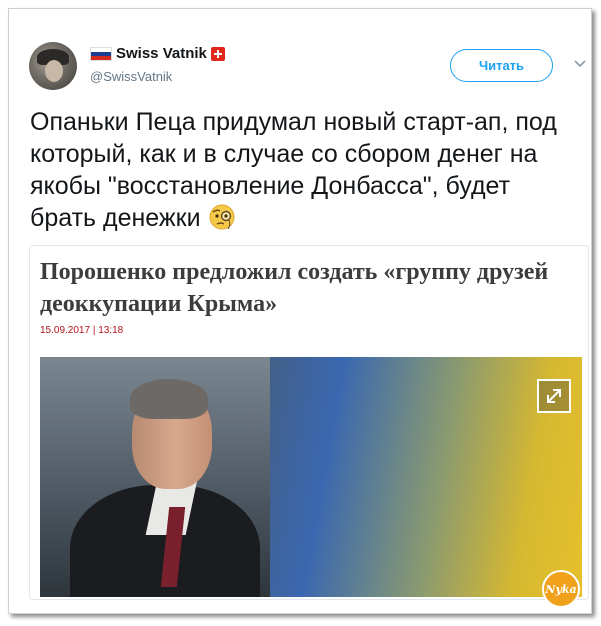  I want to click on follow-button: Читать, so click(501, 65).